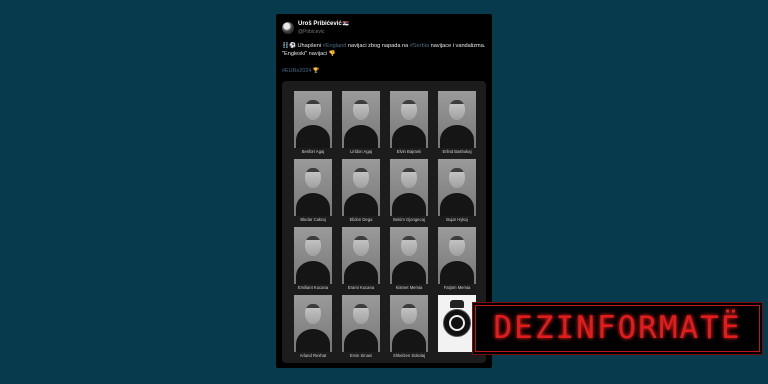  What do you see at coordinates (457, 304) in the screenshot?
I see `crown-icon` at bounding box center [457, 304].